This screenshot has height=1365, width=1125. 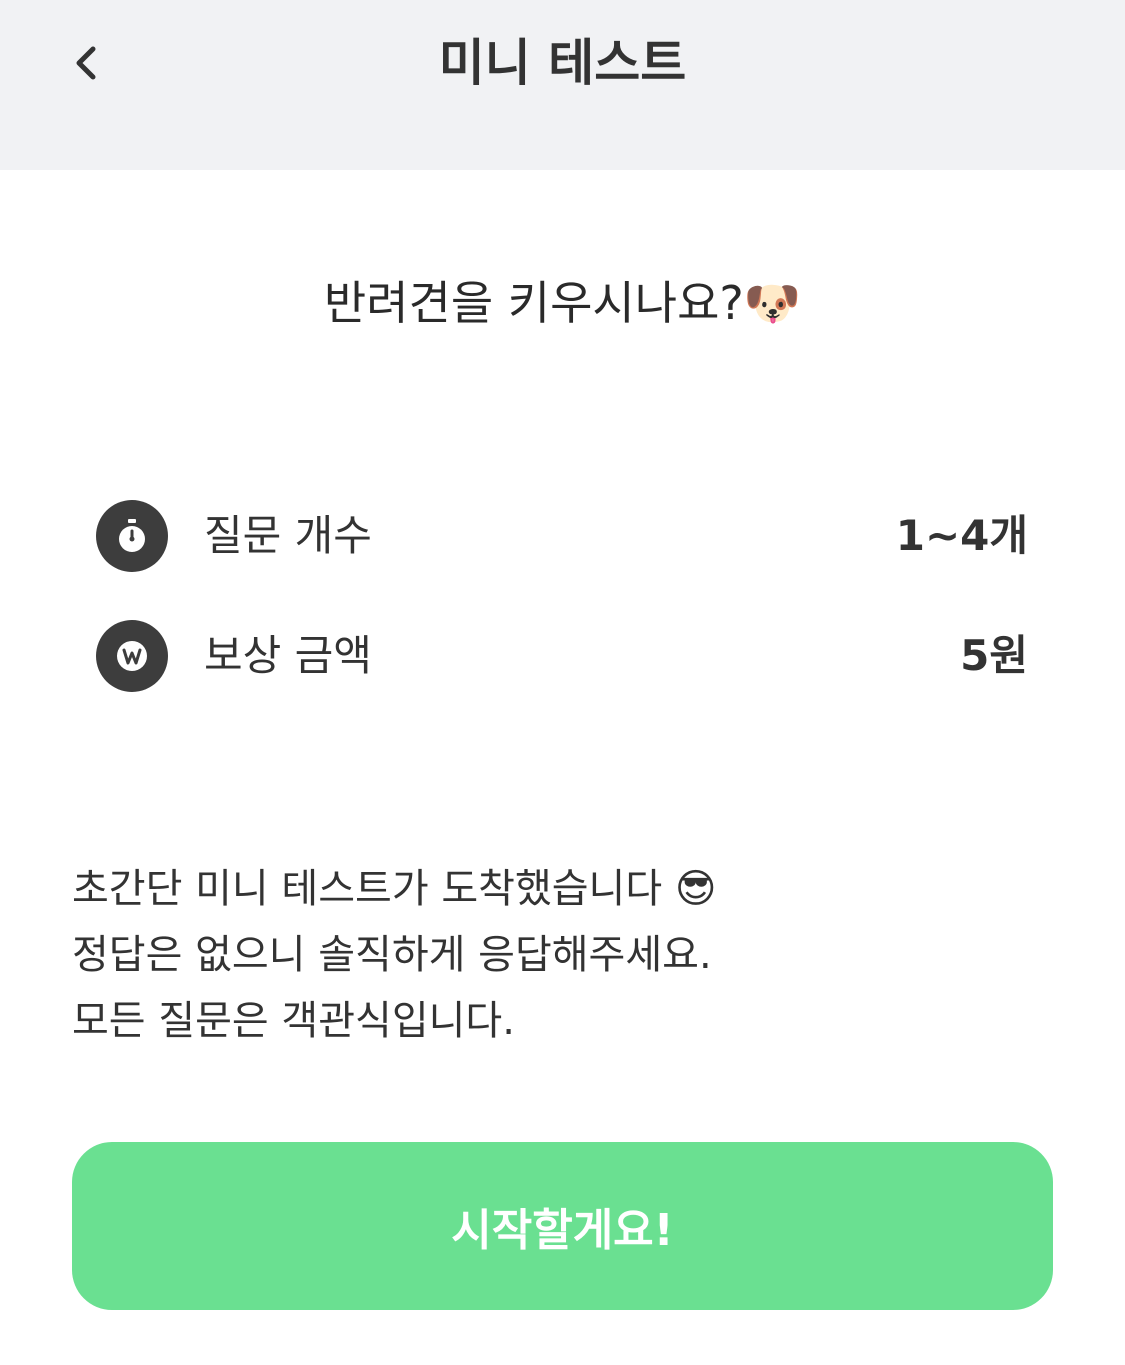 I want to click on reward-amount-label: 보상 금액, so click(x=288, y=655).